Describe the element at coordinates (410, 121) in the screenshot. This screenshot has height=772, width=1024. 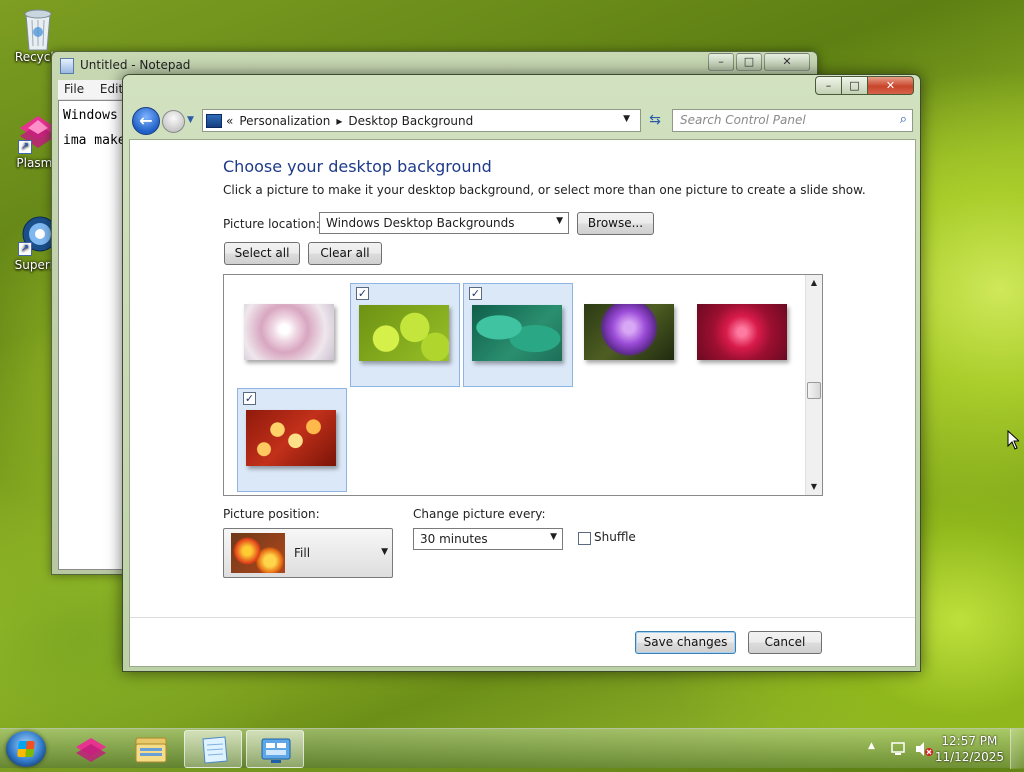
I see `breadcrumb-desktop-background: Desktop Background` at that location.